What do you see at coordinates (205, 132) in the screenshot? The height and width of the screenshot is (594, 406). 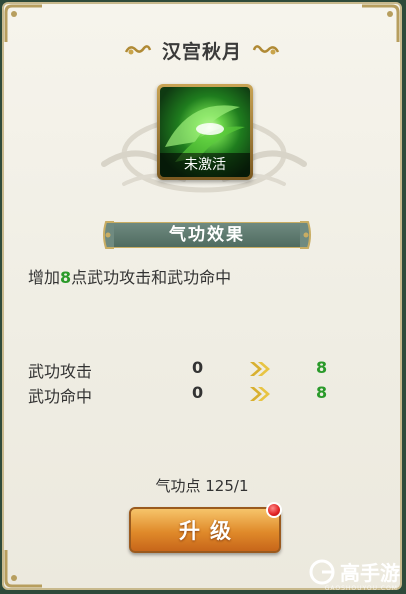 I see `skill-icon-frame: 未激活` at bounding box center [205, 132].